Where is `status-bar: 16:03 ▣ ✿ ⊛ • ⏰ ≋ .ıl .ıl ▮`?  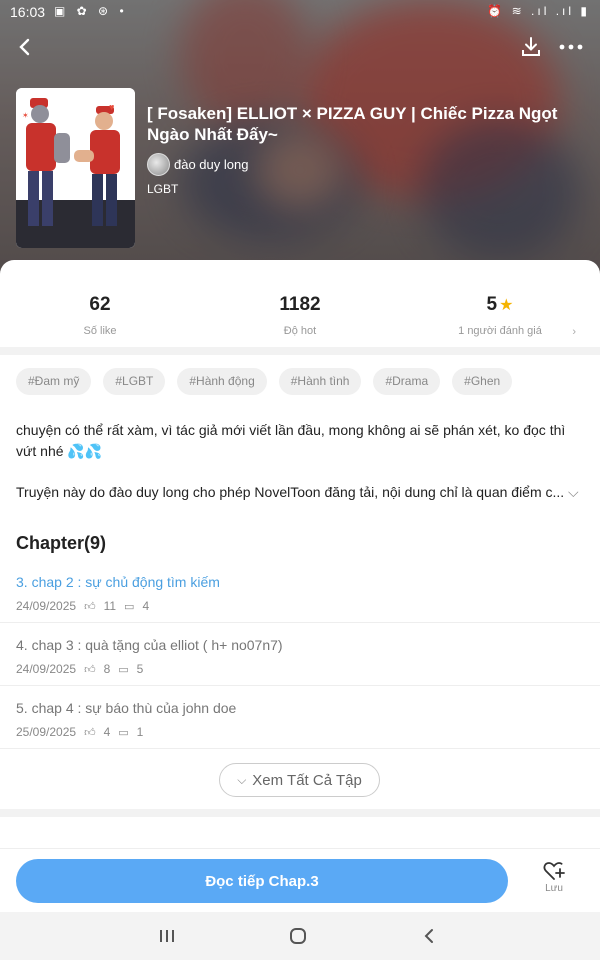
status-bar: 16:03 ▣ ✿ ⊛ • ⏰ ≋ .ıl .ıl ▮ is located at coordinates (300, 12).